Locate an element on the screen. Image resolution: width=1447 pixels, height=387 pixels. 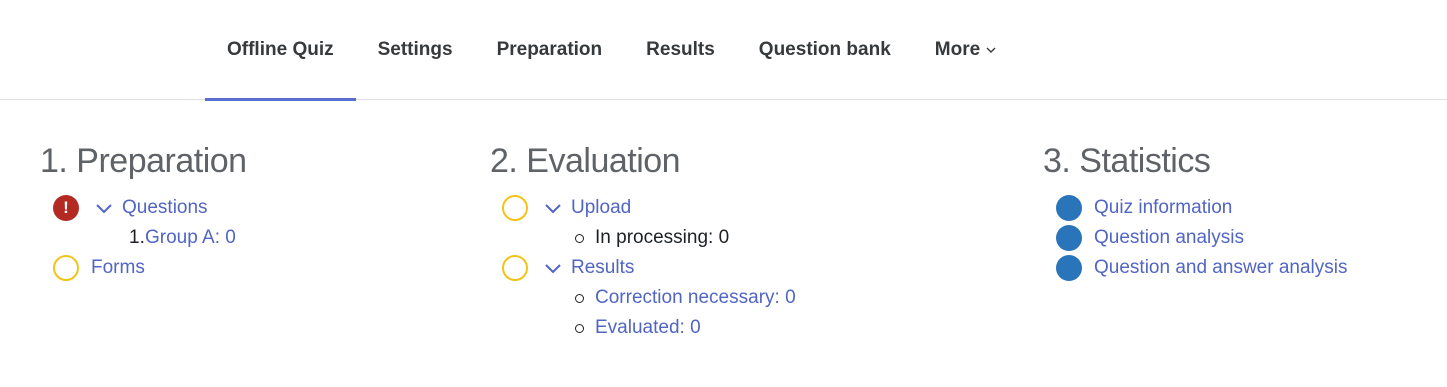
tab-results: Results is located at coordinates (680, 50).